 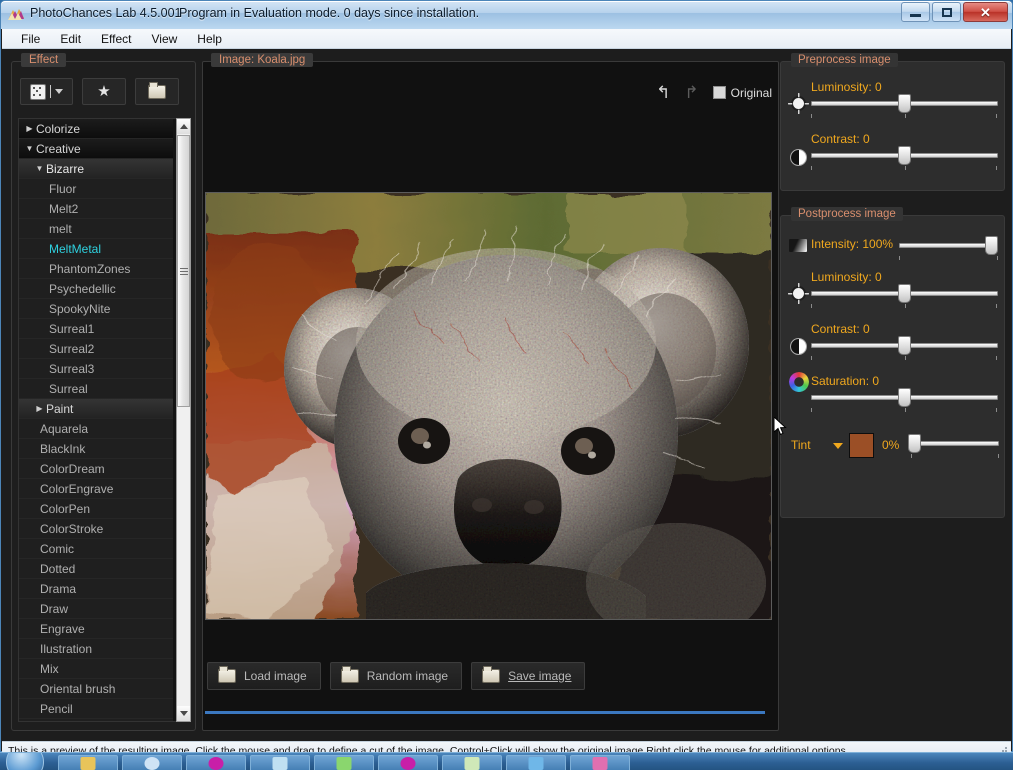 I want to click on effect-tree-item-colorstroke: ColorStroke, so click(x=96, y=529).